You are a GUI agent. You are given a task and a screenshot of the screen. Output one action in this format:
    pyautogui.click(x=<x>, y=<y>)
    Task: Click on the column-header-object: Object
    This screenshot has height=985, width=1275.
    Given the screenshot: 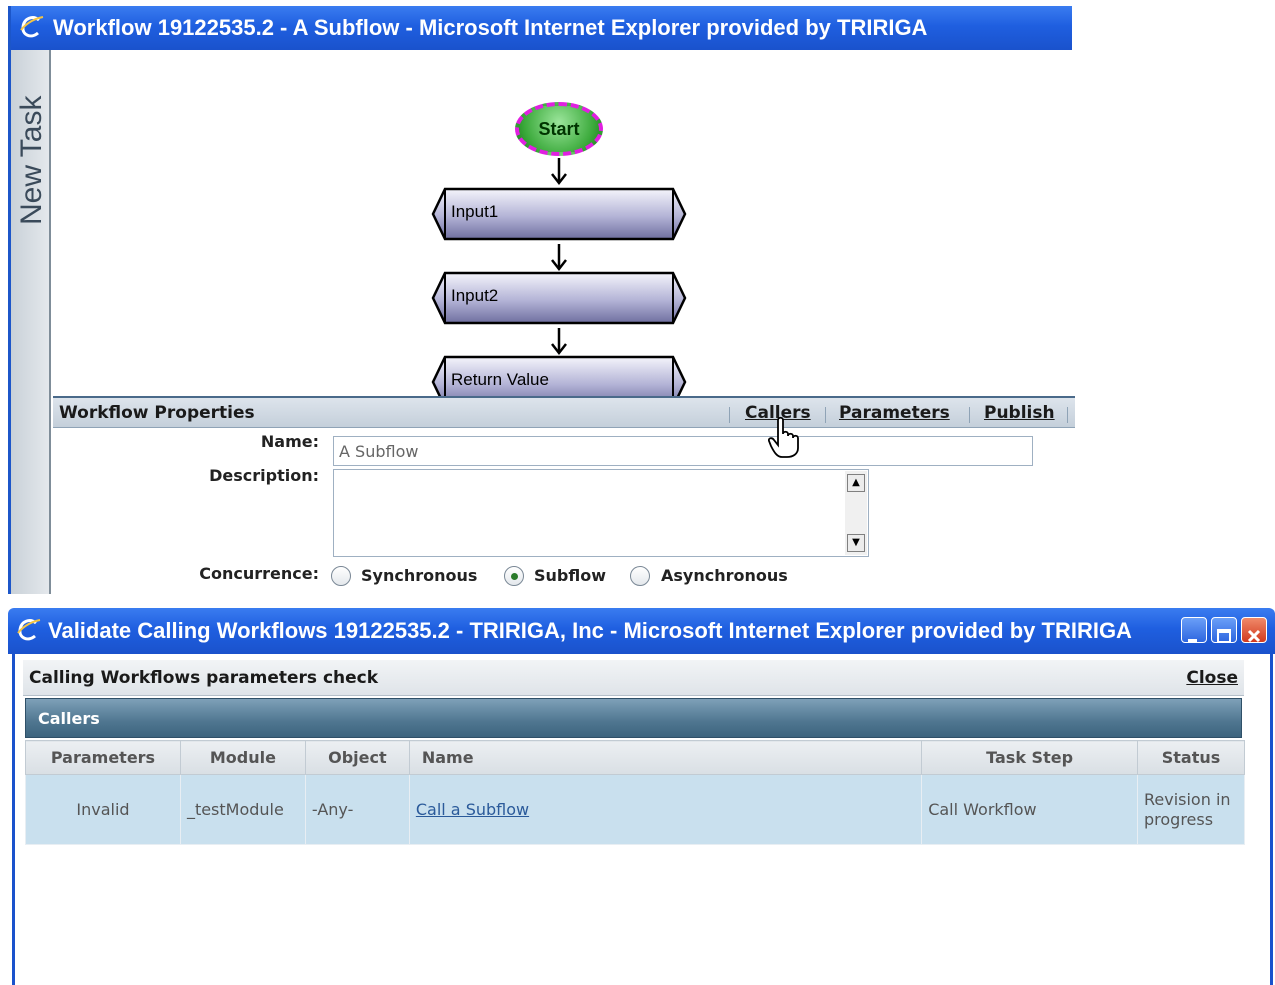 What is the action you would take?
    pyautogui.click(x=357, y=757)
    